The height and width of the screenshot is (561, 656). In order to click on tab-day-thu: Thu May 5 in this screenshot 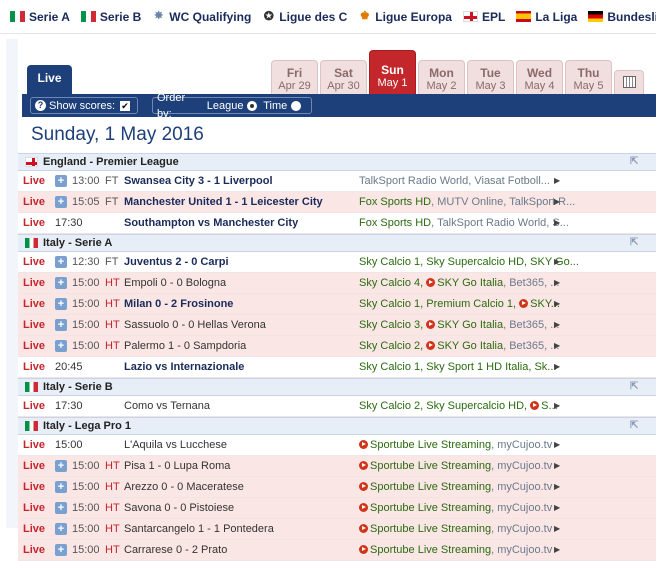, I will do `click(588, 77)`.